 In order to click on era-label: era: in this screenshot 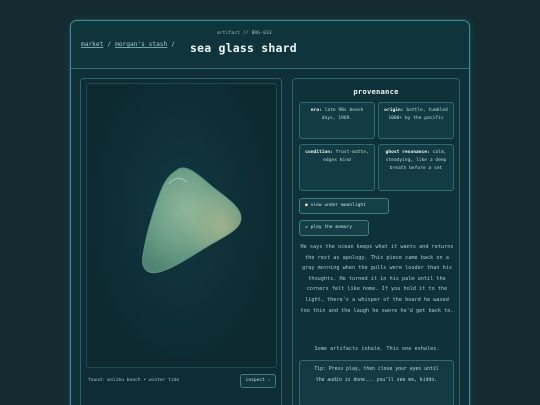, I will do `click(316, 110)`.